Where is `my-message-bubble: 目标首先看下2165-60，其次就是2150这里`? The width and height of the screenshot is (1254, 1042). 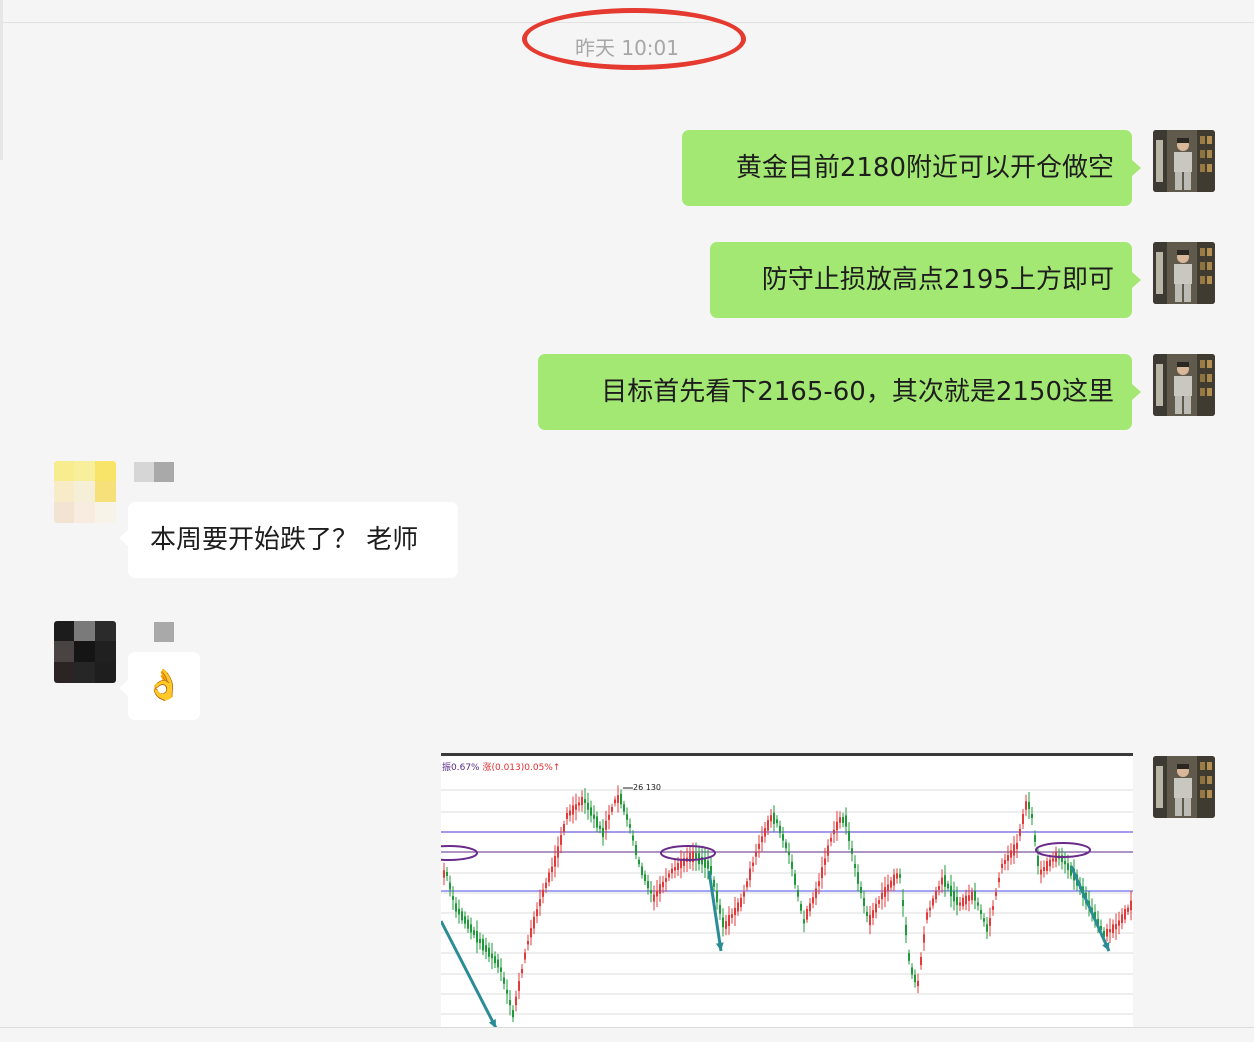 my-message-bubble: 目标首先看下2165-60，其次就是2150这里 is located at coordinates (839, 392).